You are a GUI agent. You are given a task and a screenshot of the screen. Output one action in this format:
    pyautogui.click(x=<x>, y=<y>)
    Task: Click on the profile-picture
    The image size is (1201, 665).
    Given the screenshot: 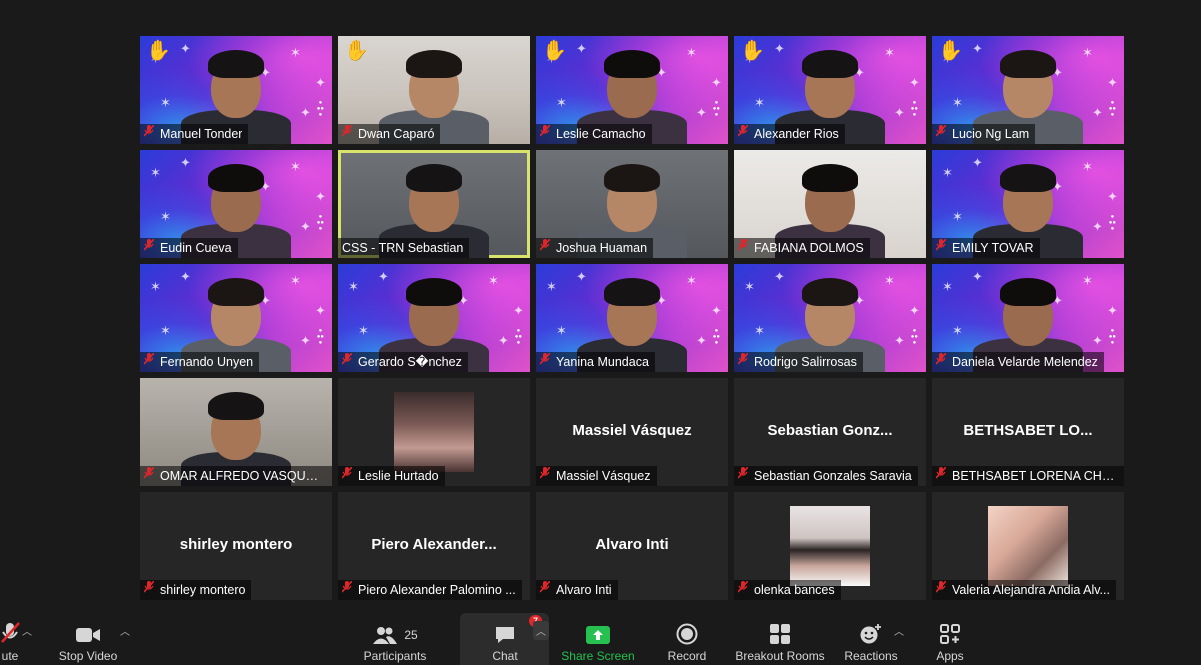 What is the action you would take?
    pyautogui.click(x=1028, y=546)
    